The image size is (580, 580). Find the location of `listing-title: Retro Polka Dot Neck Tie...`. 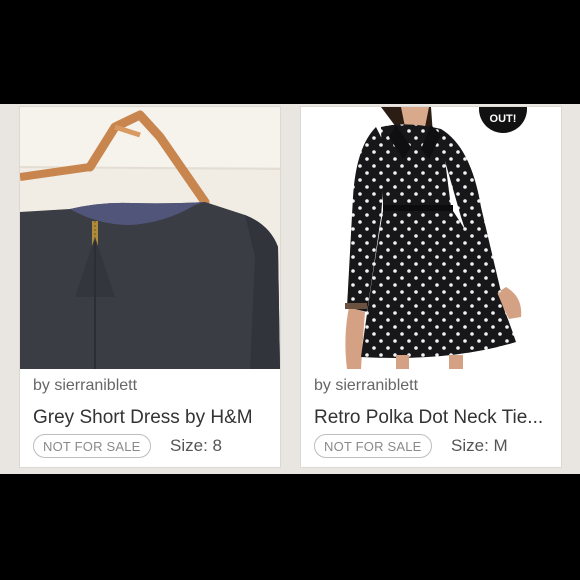

listing-title: Retro Polka Dot Neck Tie... is located at coordinates (434, 418).